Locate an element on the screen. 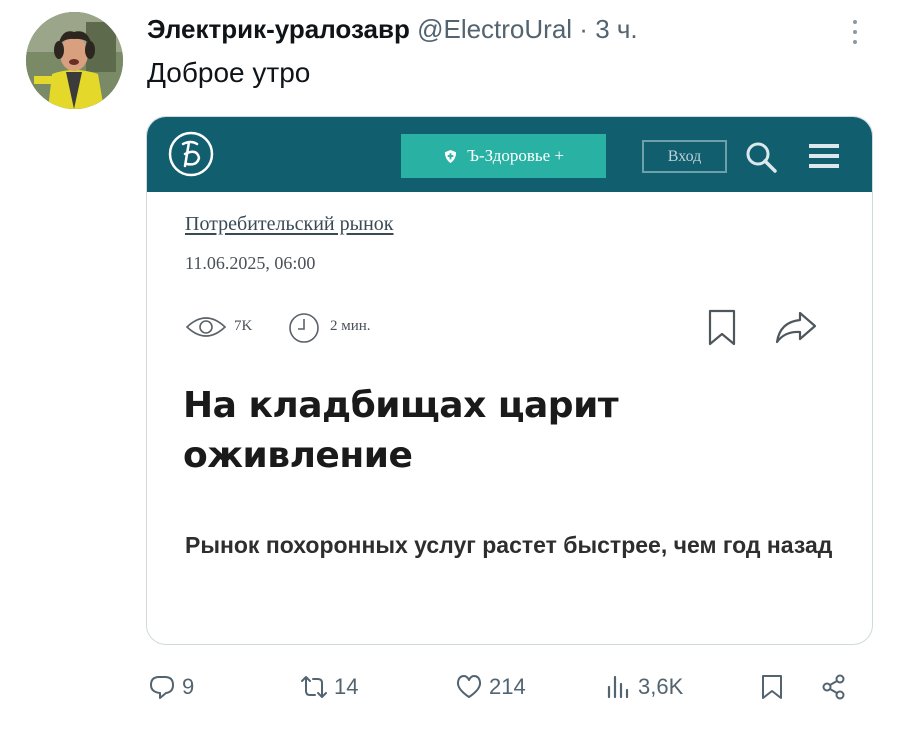 Image resolution: width=900 pixels, height=729 pixels. post-time: 3 ч. is located at coordinates (616, 29).